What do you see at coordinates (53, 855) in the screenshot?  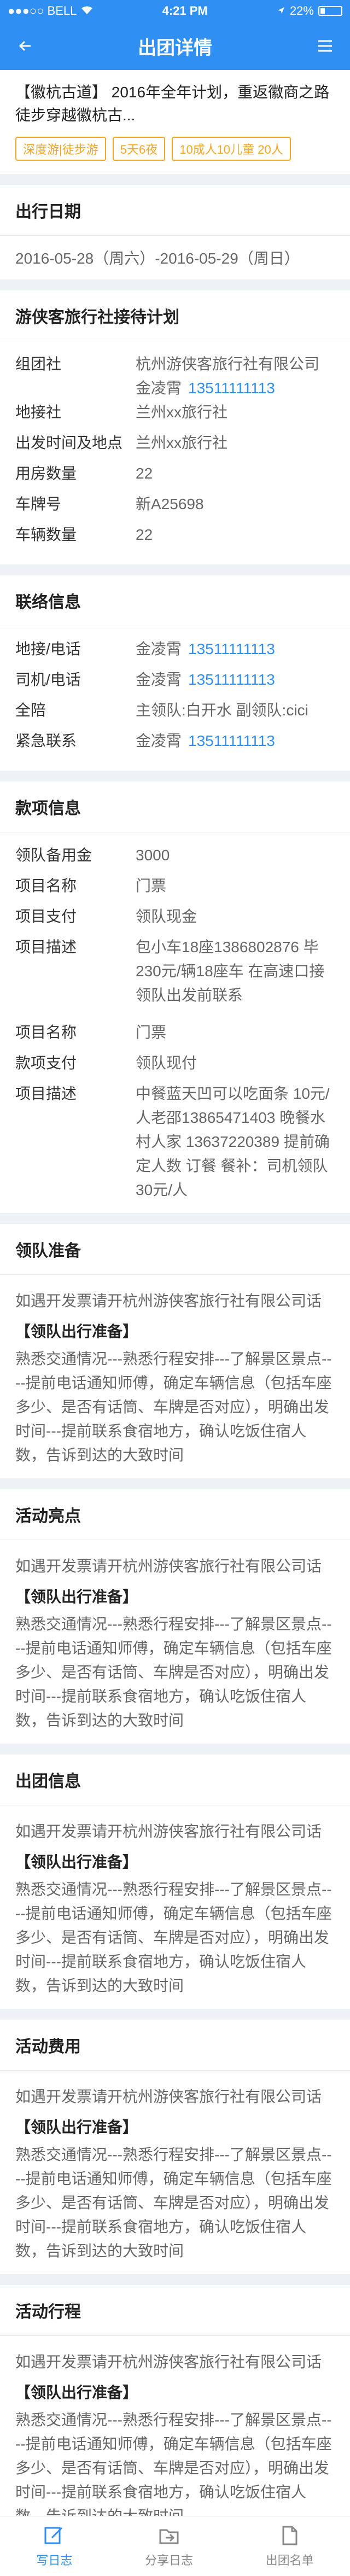 I see `kv-key: 领队备用金` at bounding box center [53, 855].